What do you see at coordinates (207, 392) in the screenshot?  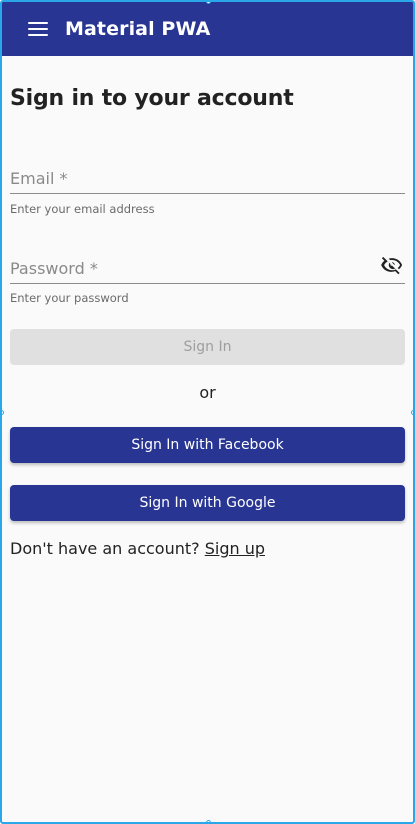 I see `or-divider-text: or` at bounding box center [207, 392].